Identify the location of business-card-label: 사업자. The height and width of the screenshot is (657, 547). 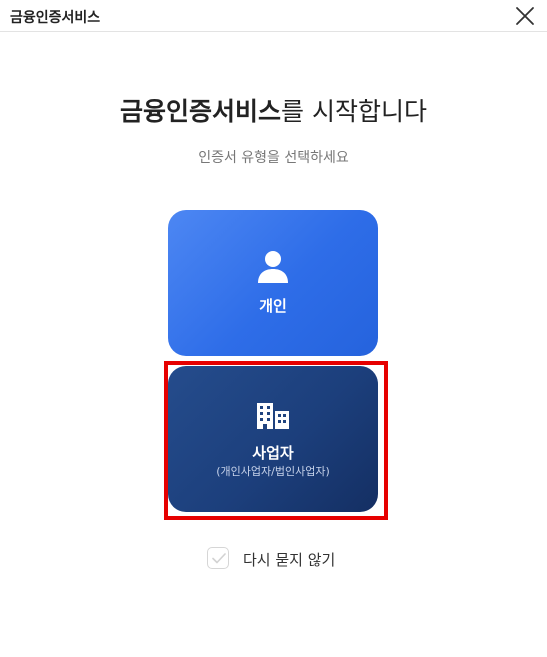
(273, 453).